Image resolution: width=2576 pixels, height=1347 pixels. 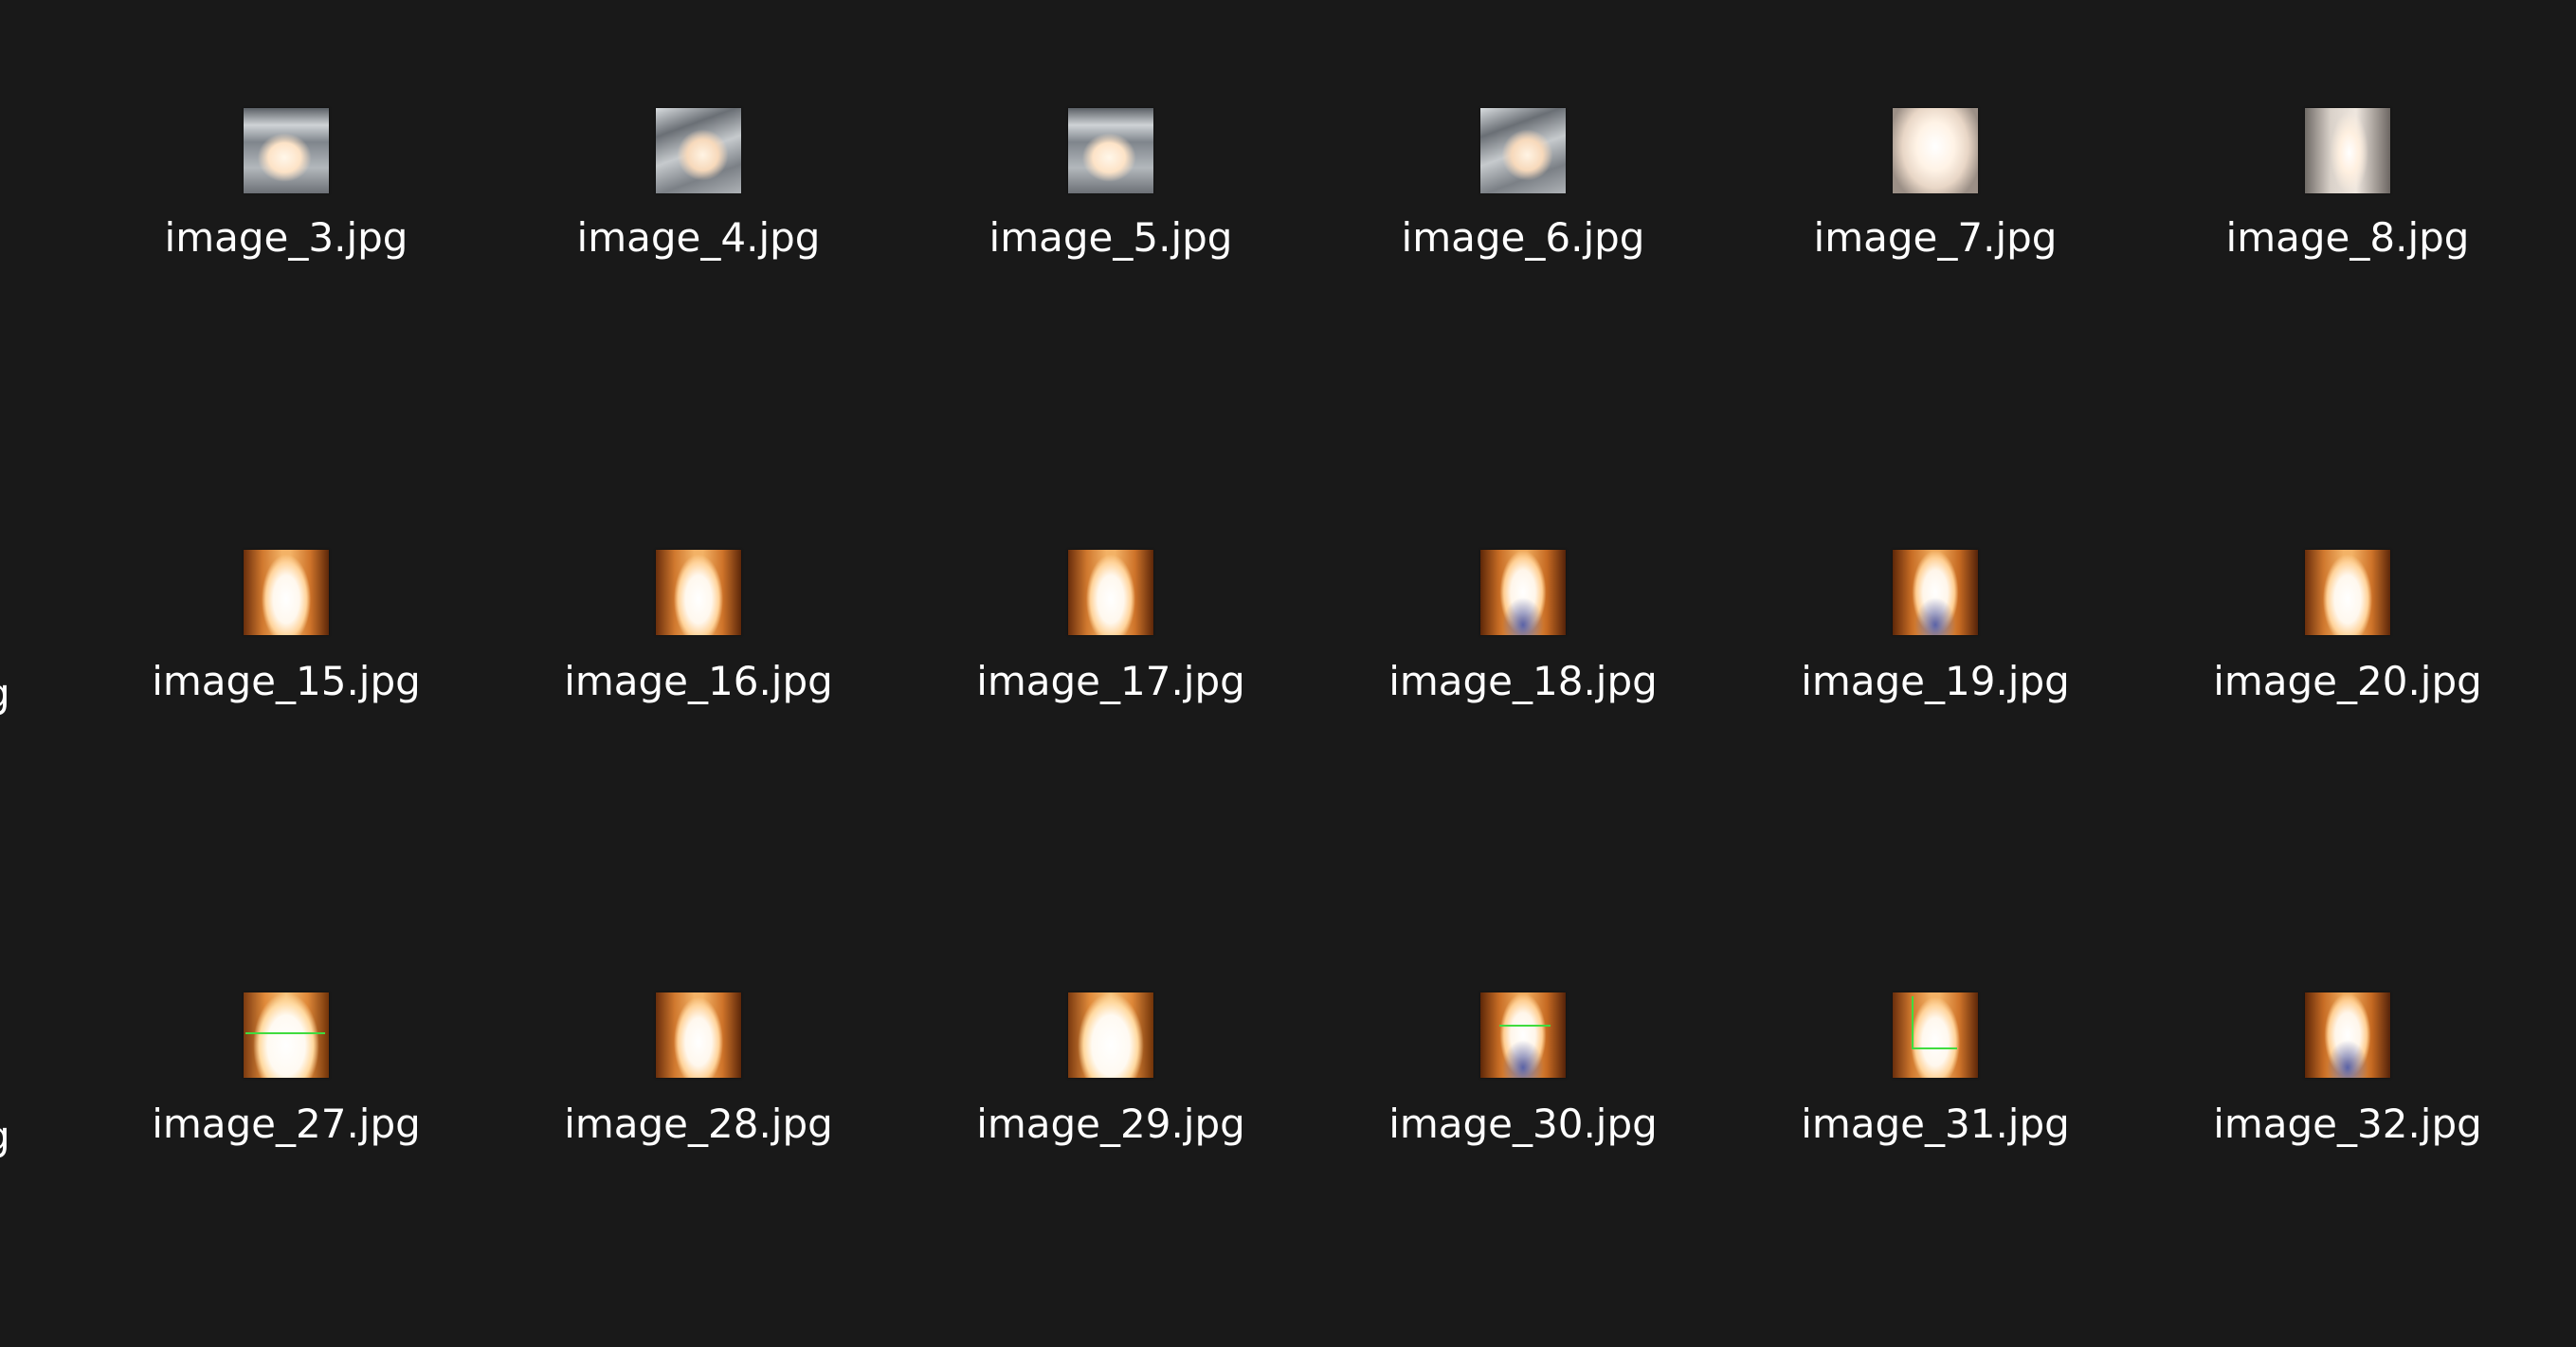 What do you see at coordinates (286, 237) in the screenshot?
I see `file-name: image_3.jpg` at bounding box center [286, 237].